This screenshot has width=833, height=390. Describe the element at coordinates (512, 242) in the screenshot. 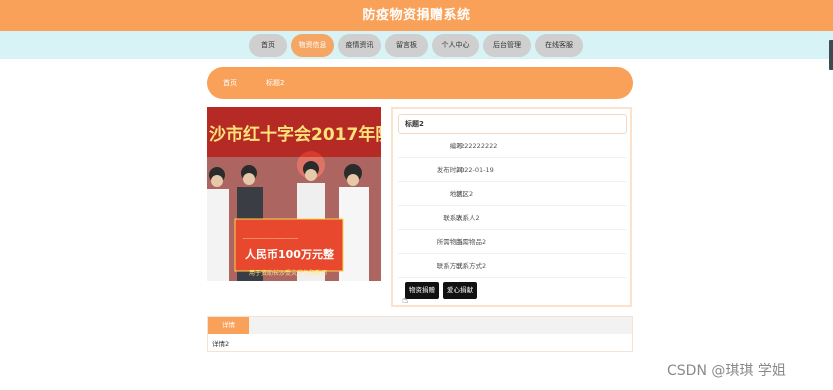

I see `detail-row-needed-items: 所需物品: 所需物品2` at that location.